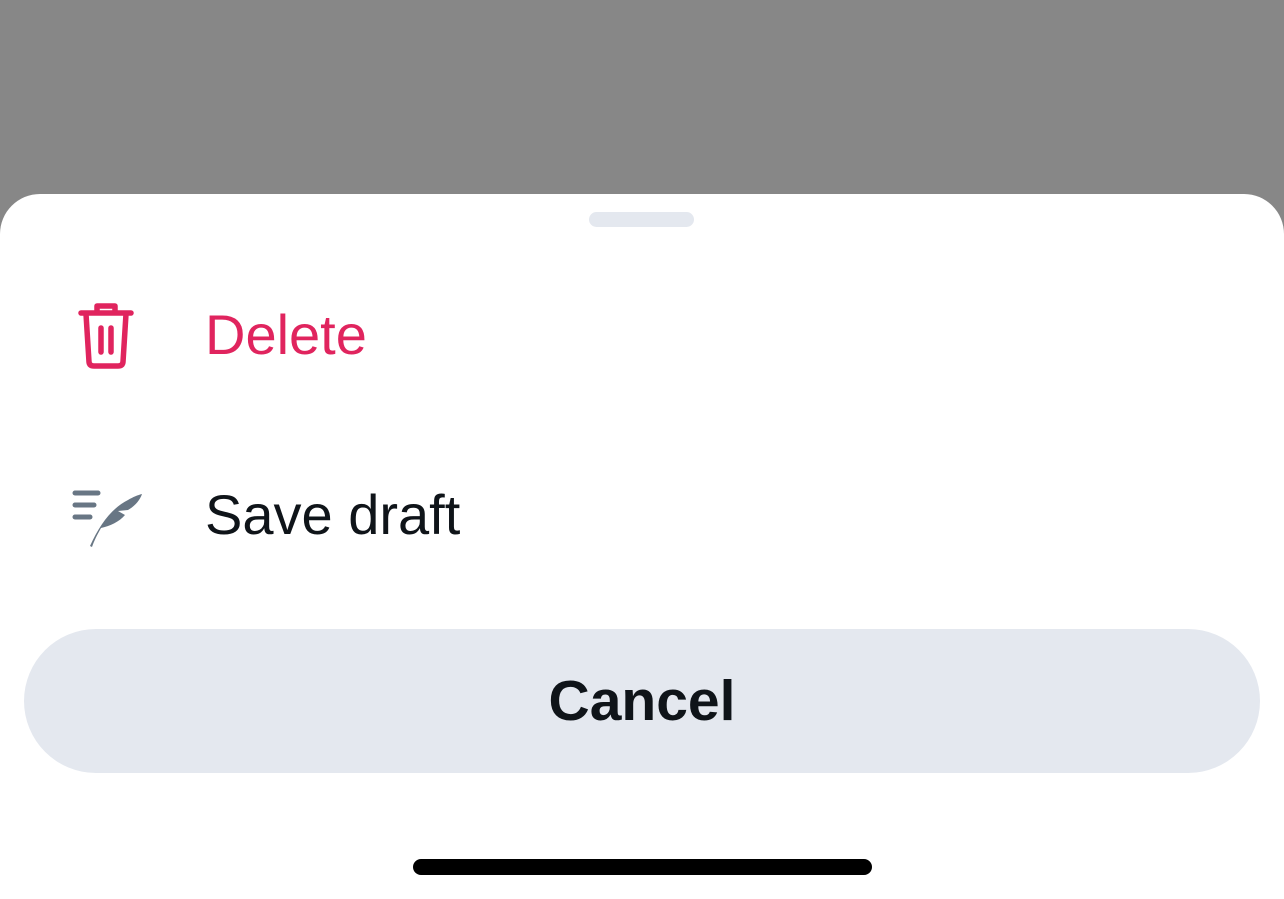 This screenshot has width=1284, height=899. What do you see at coordinates (106, 516) in the screenshot?
I see `quill-icon` at bounding box center [106, 516].